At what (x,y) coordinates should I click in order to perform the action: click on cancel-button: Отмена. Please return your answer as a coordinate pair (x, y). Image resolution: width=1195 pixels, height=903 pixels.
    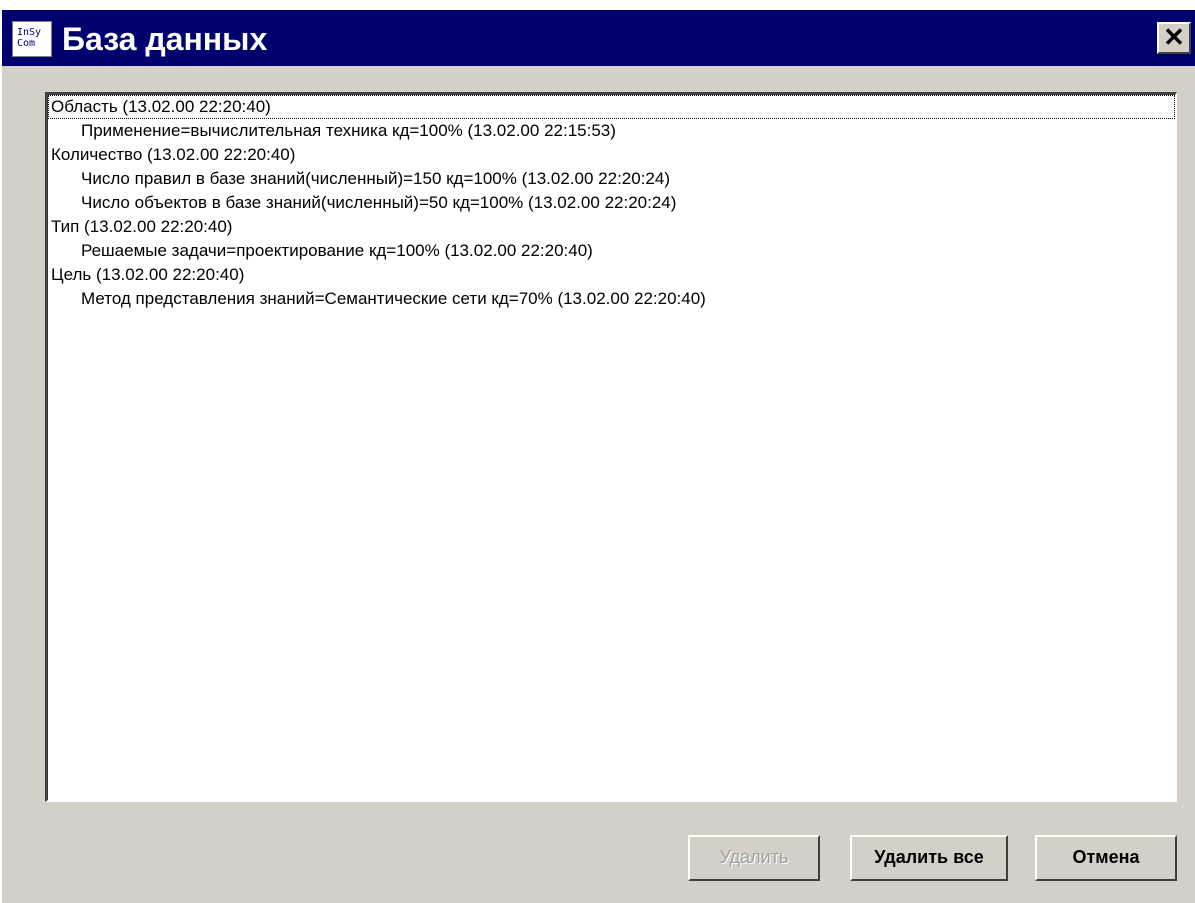
    Looking at the image, I should click on (1106, 858).